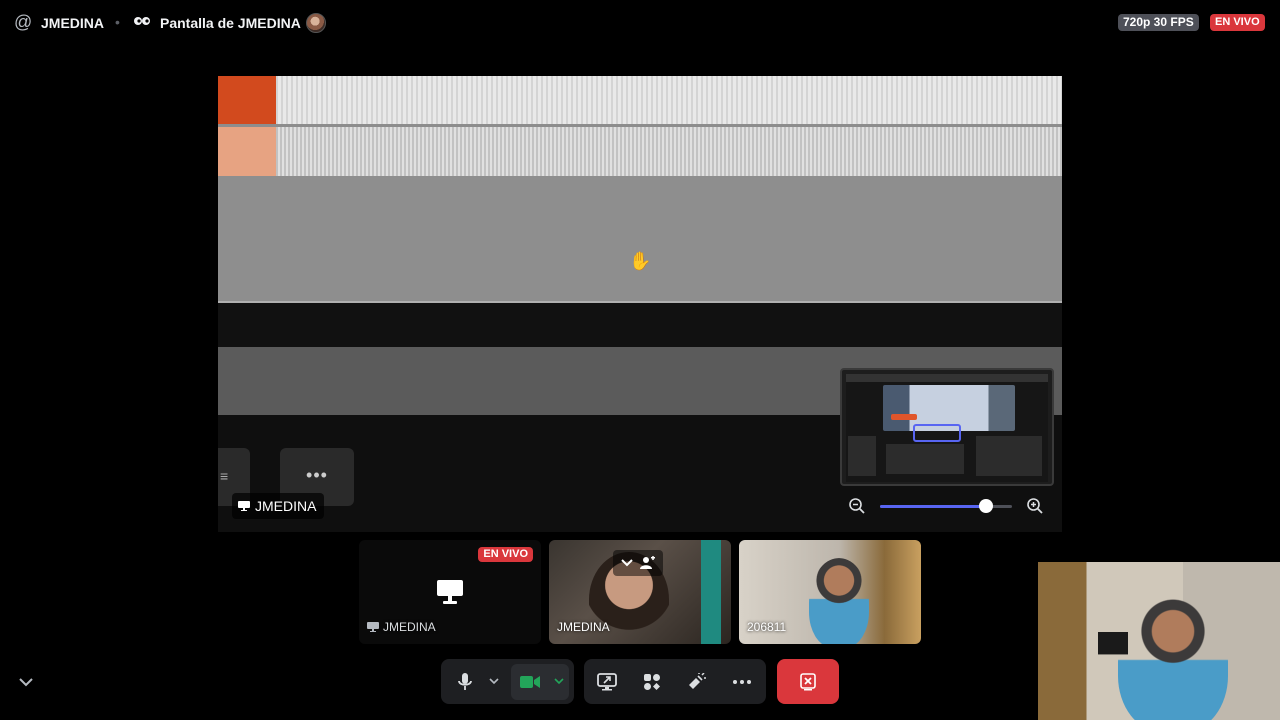 This screenshot has height=720, width=1280. Describe the element at coordinates (316, 23) in the screenshot. I see `avatar` at that location.